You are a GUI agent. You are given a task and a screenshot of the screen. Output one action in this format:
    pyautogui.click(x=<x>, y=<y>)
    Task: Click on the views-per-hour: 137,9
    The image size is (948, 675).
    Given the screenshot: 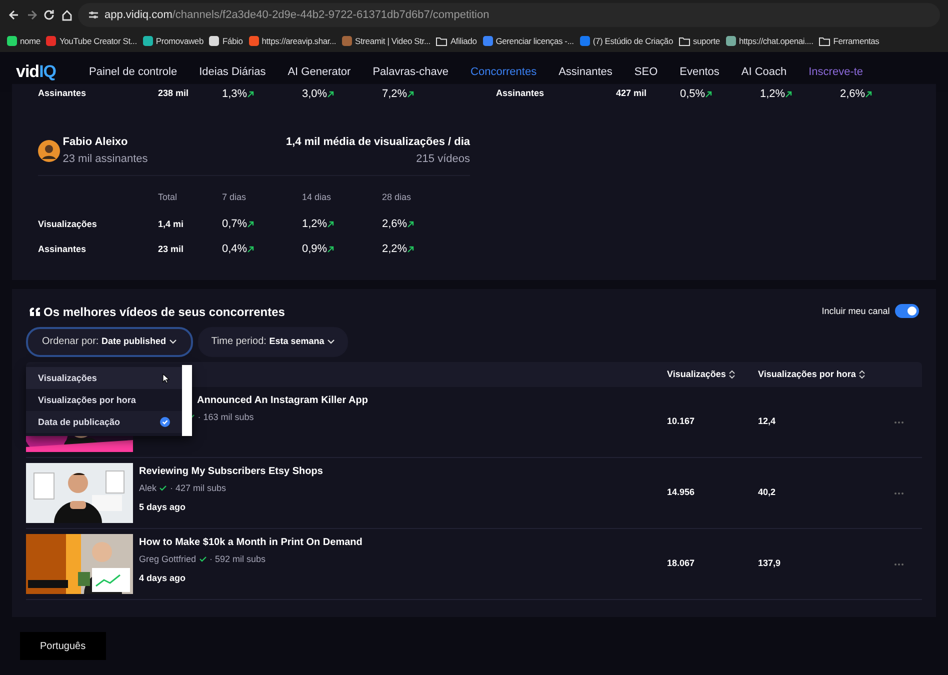 What is the action you would take?
    pyautogui.click(x=770, y=563)
    